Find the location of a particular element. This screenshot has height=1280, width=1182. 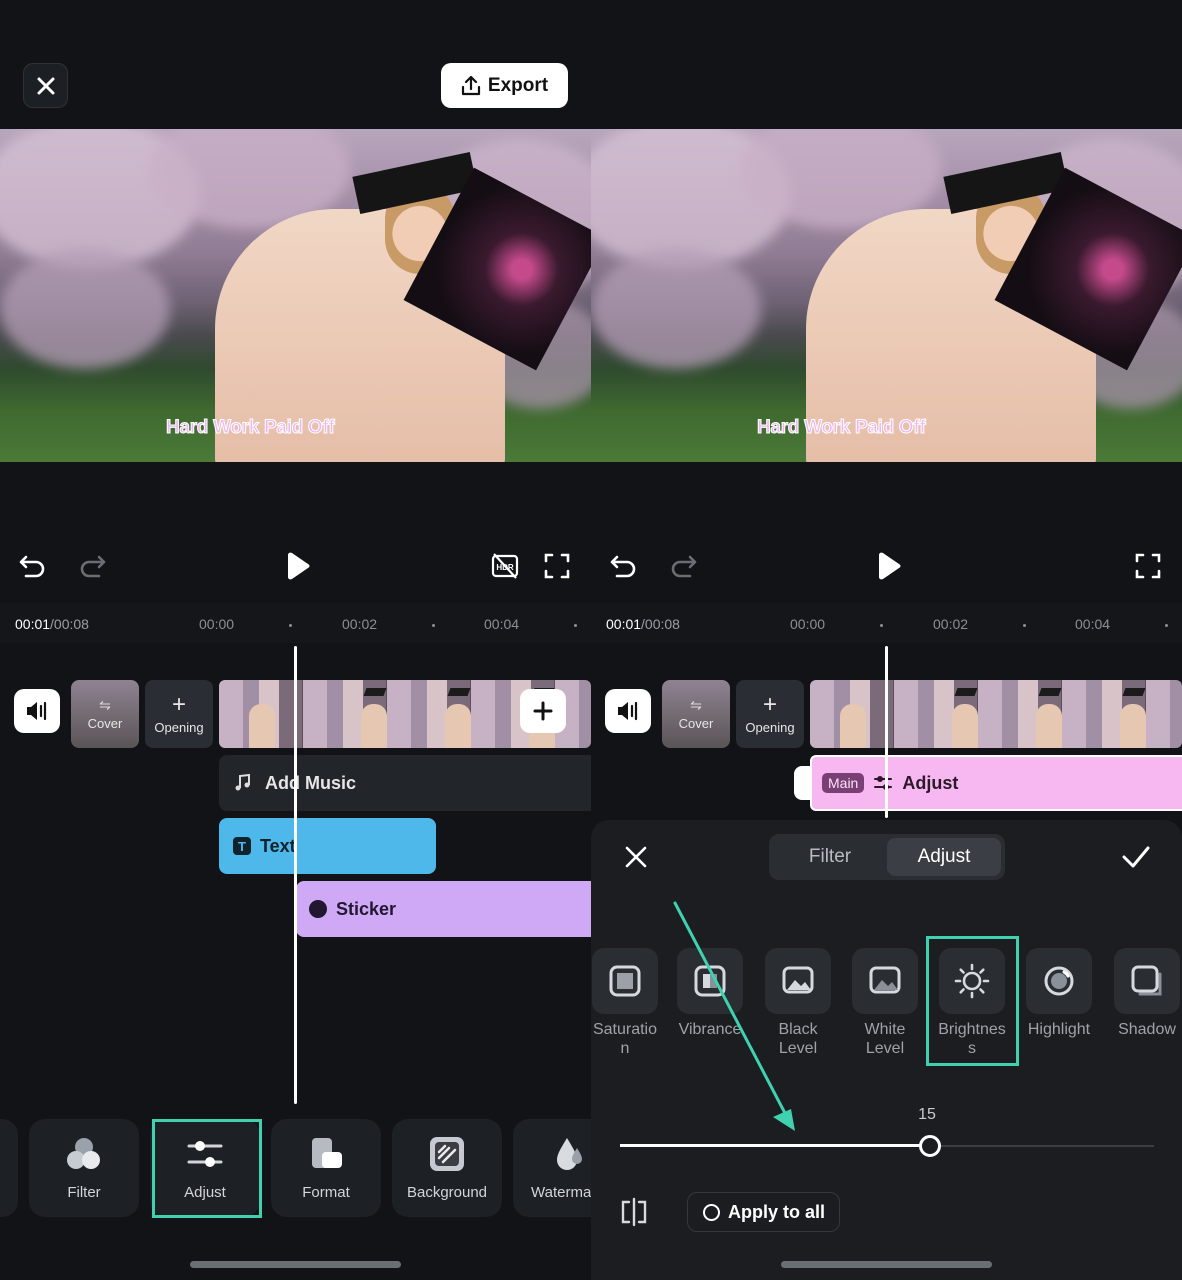

watermark-icon is located at coordinates (569, 1154).